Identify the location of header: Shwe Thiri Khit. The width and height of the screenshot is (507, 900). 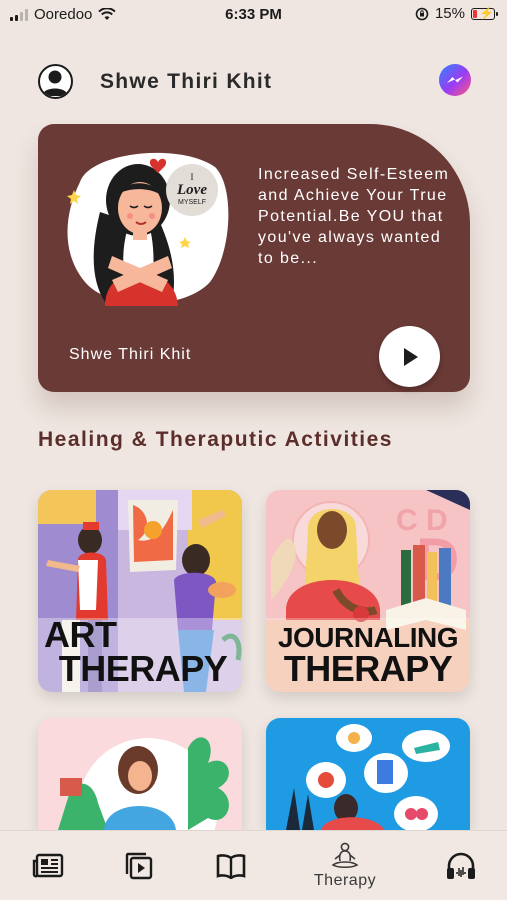
(254, 81).